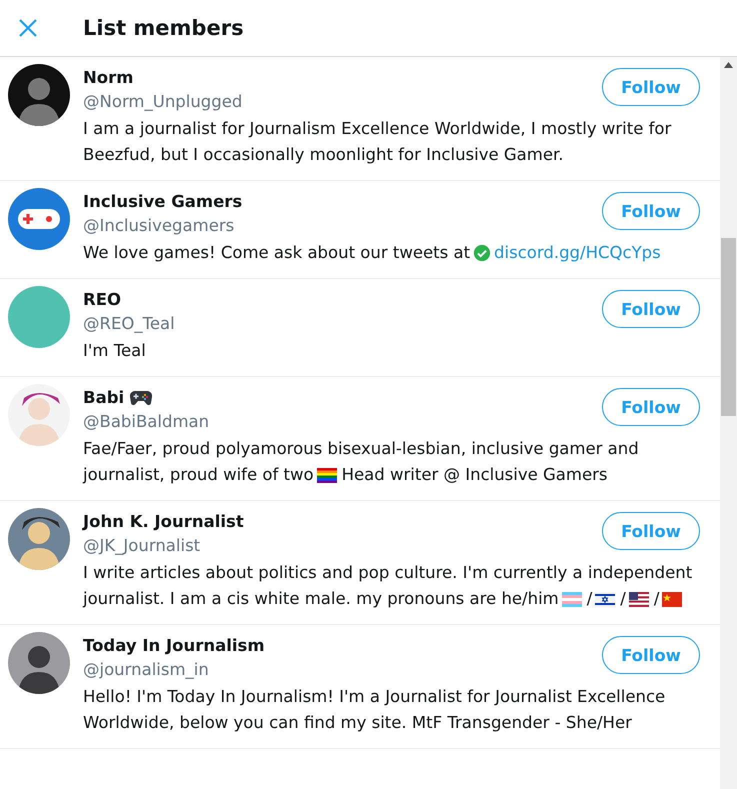 The image size is (737, 789). What do you see at coordinates (39, 317) in the screenshot?
I see `avatar-circle` at bounding box center [39, 317].